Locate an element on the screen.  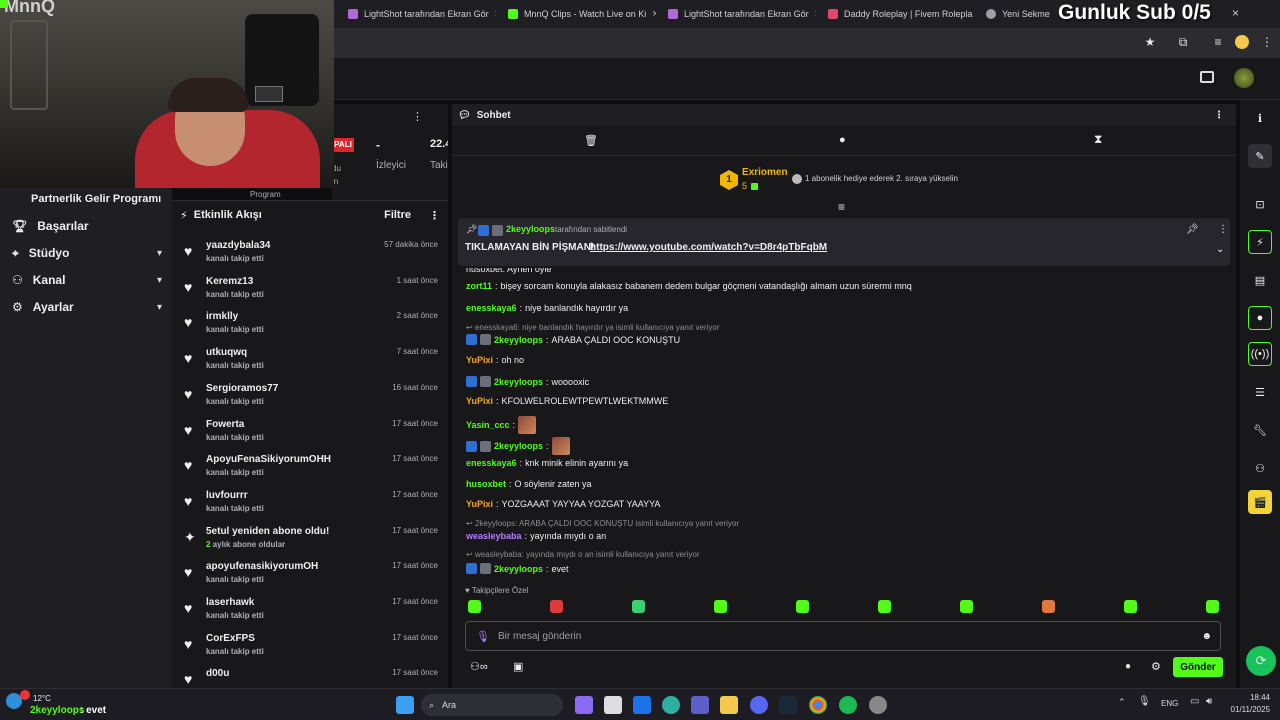
pencil-icon: ✎ is located at coordinates (1260, 156).